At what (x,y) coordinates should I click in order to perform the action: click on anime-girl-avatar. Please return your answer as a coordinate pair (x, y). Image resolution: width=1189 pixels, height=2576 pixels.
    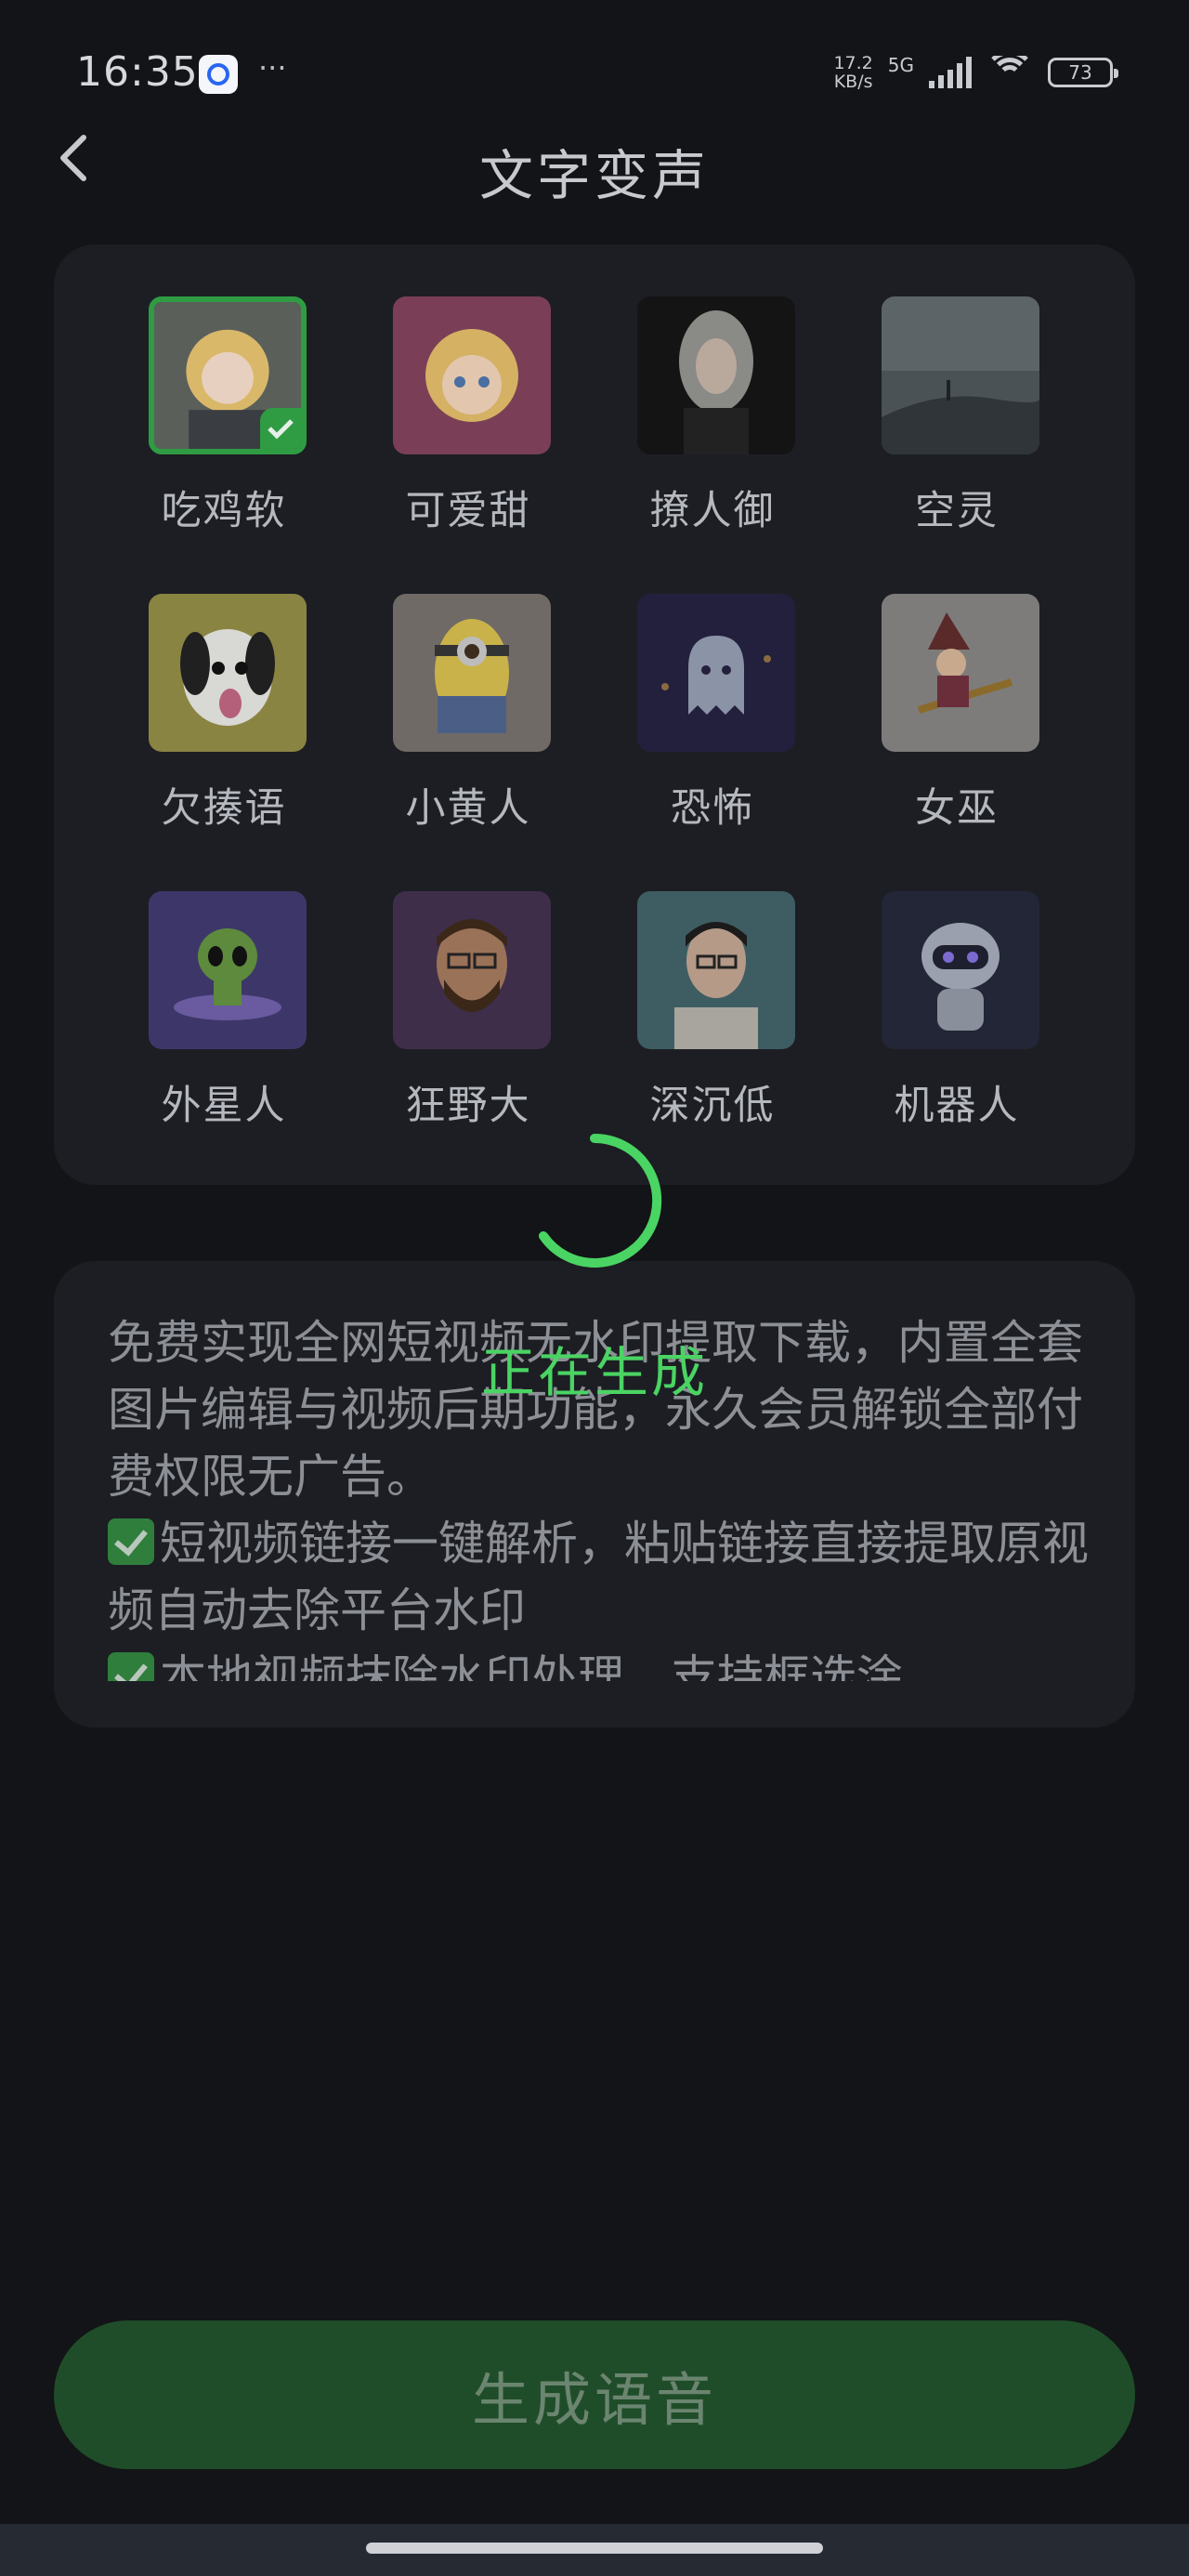
    Looking at the image, I should click on (228, 375).